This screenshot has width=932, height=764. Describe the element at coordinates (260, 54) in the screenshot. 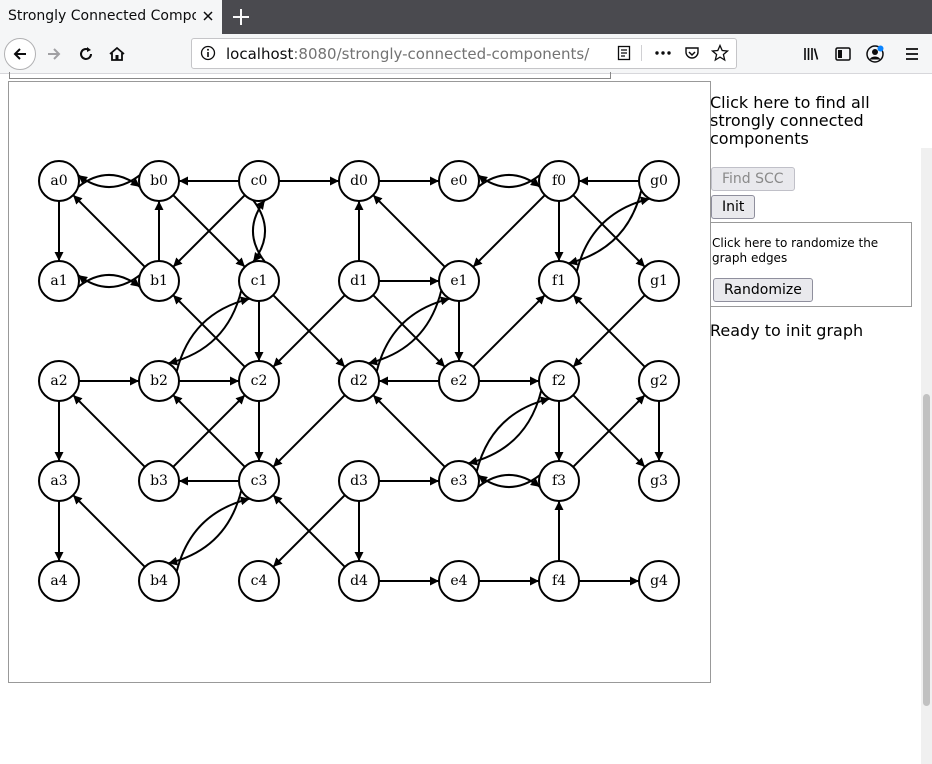

I see `url-host: localhost` at that location.